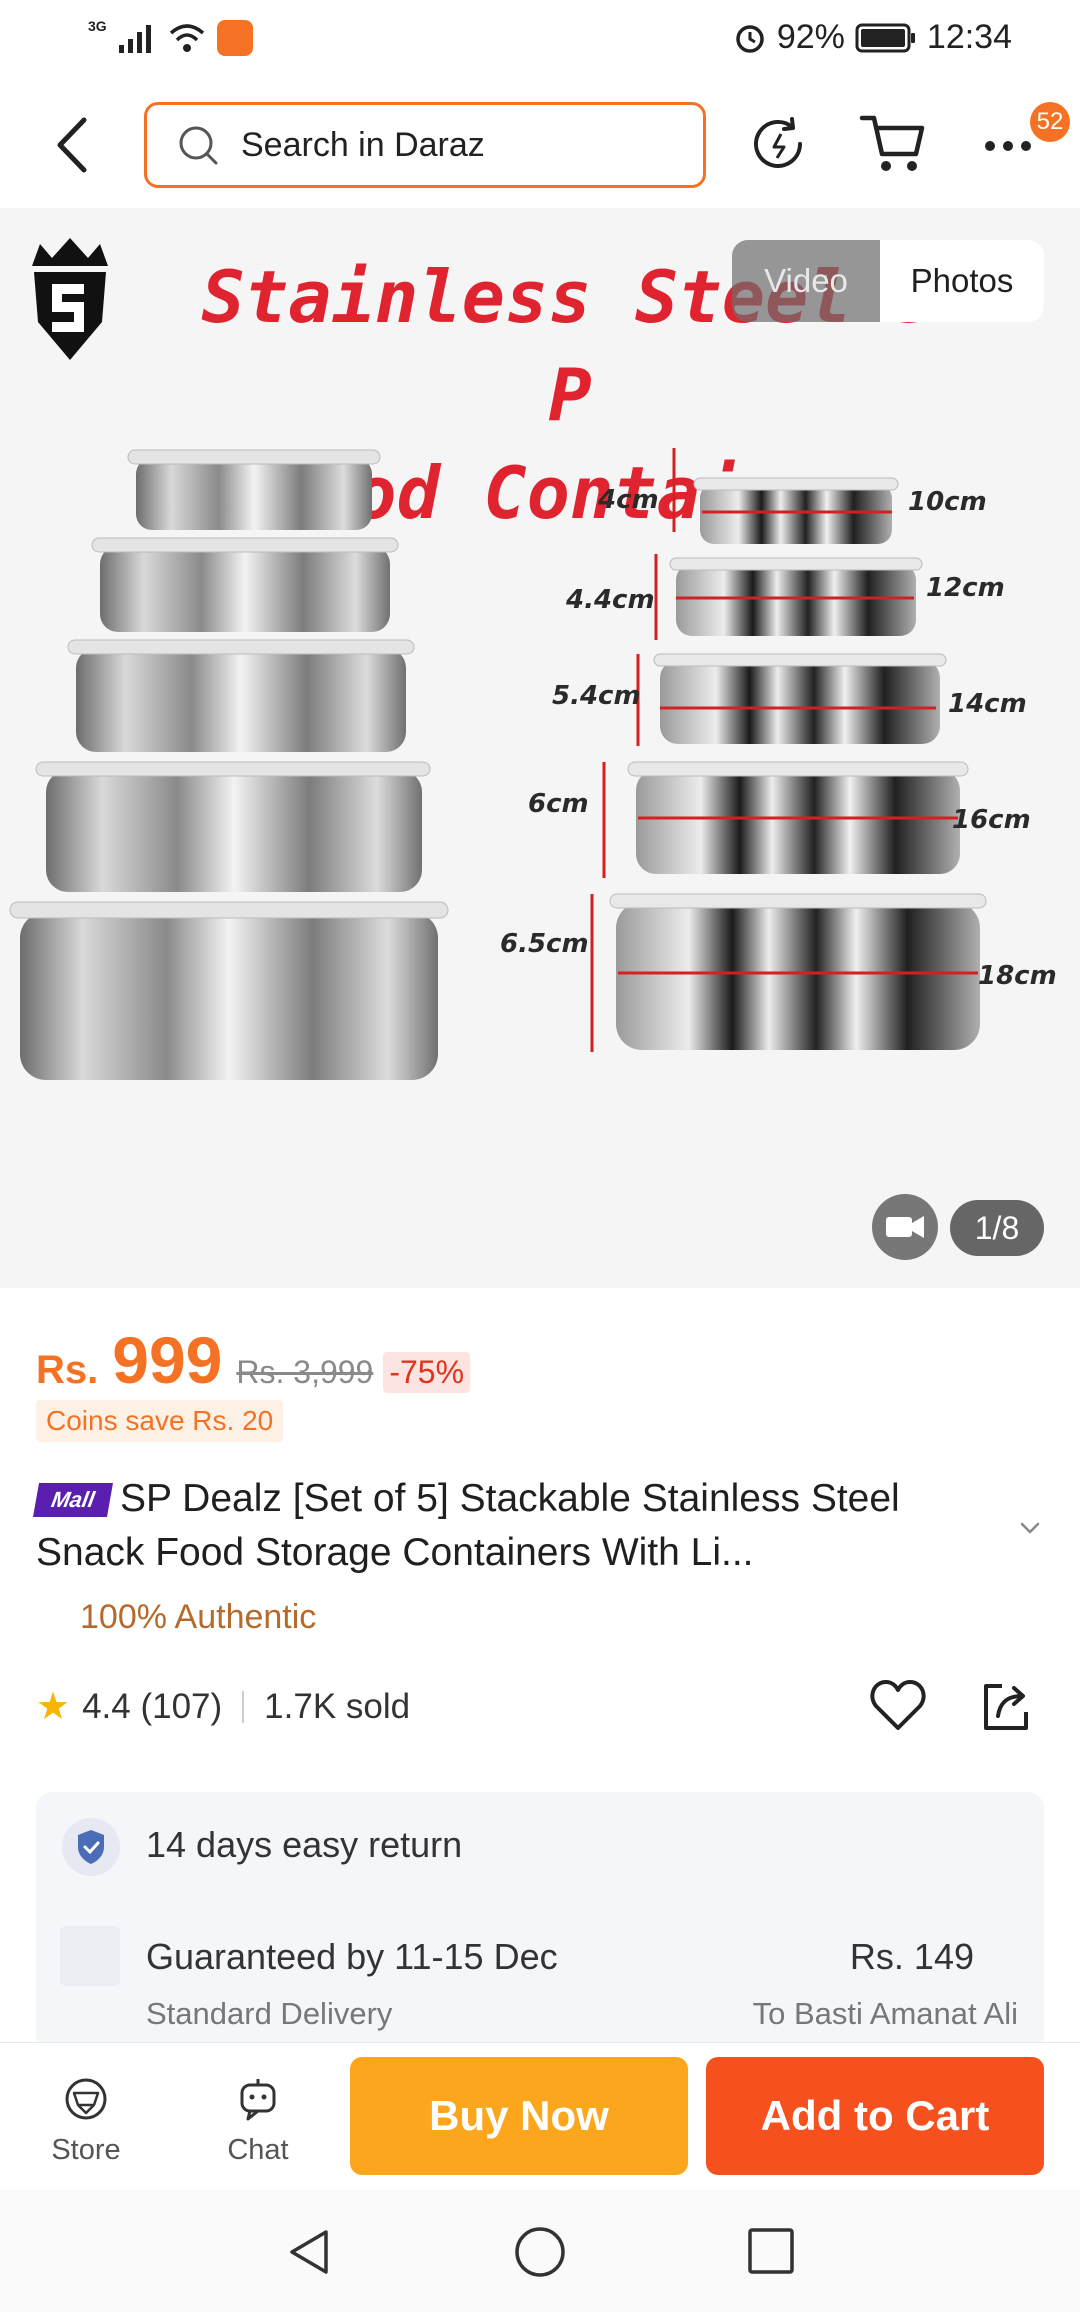 The height and width of the screenshot is (2312, 1080). I want to click on chat-label: Chat, so click(258, 2150).